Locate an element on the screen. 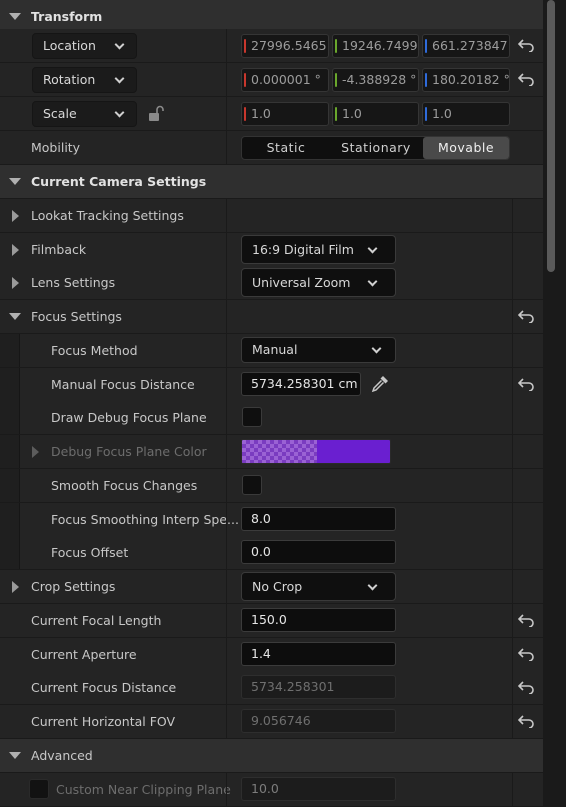 The width and height of the screenshot is (566, 807). focus-method-row: Focus Method Manual is located at coordinates (271, 351).